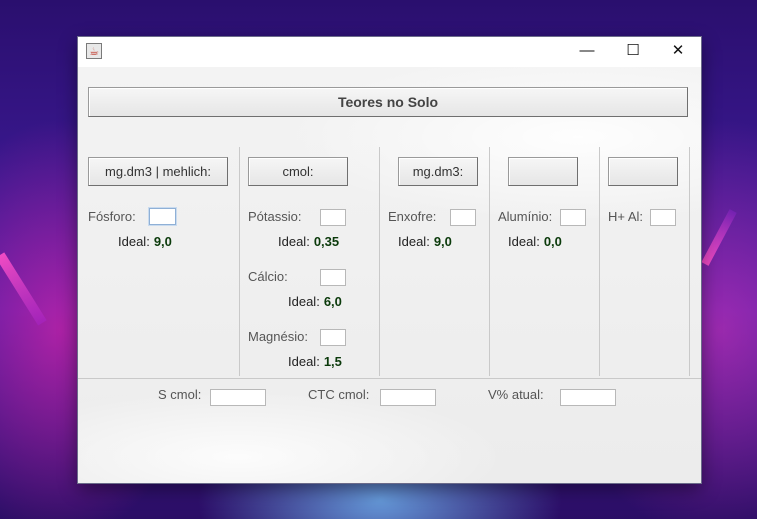 The width and height of the screenshot is (757, 519). Describe the element at coordinates (438, 171) in the screenshot. I see `unit-mgdm3-button: mg.dm3:` at that location.